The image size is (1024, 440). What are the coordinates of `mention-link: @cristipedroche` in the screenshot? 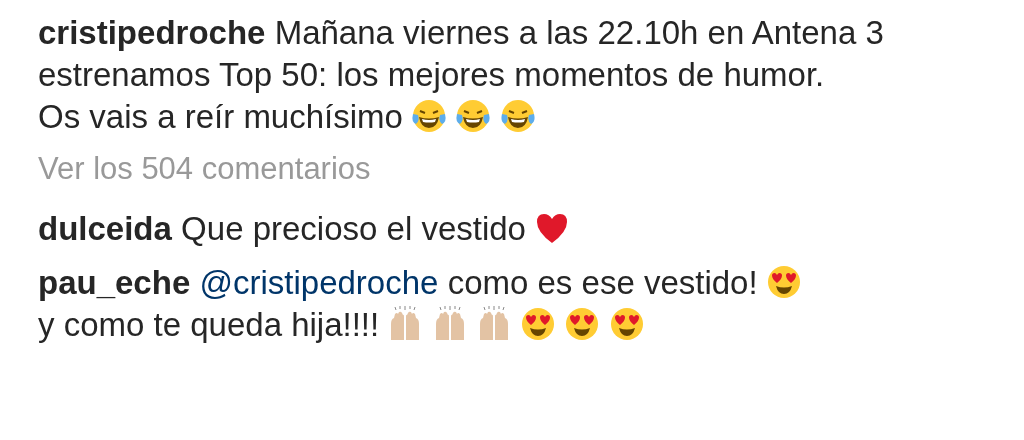 It's located at (319, 282).